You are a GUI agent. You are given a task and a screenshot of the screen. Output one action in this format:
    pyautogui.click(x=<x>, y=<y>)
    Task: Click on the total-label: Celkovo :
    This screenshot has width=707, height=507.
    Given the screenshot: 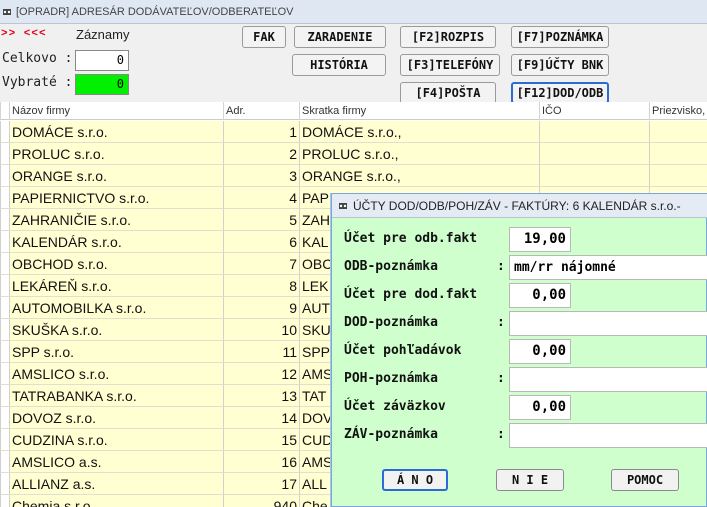 What is the action you would take?
    pyautogui.click(x=37, y=58)
    